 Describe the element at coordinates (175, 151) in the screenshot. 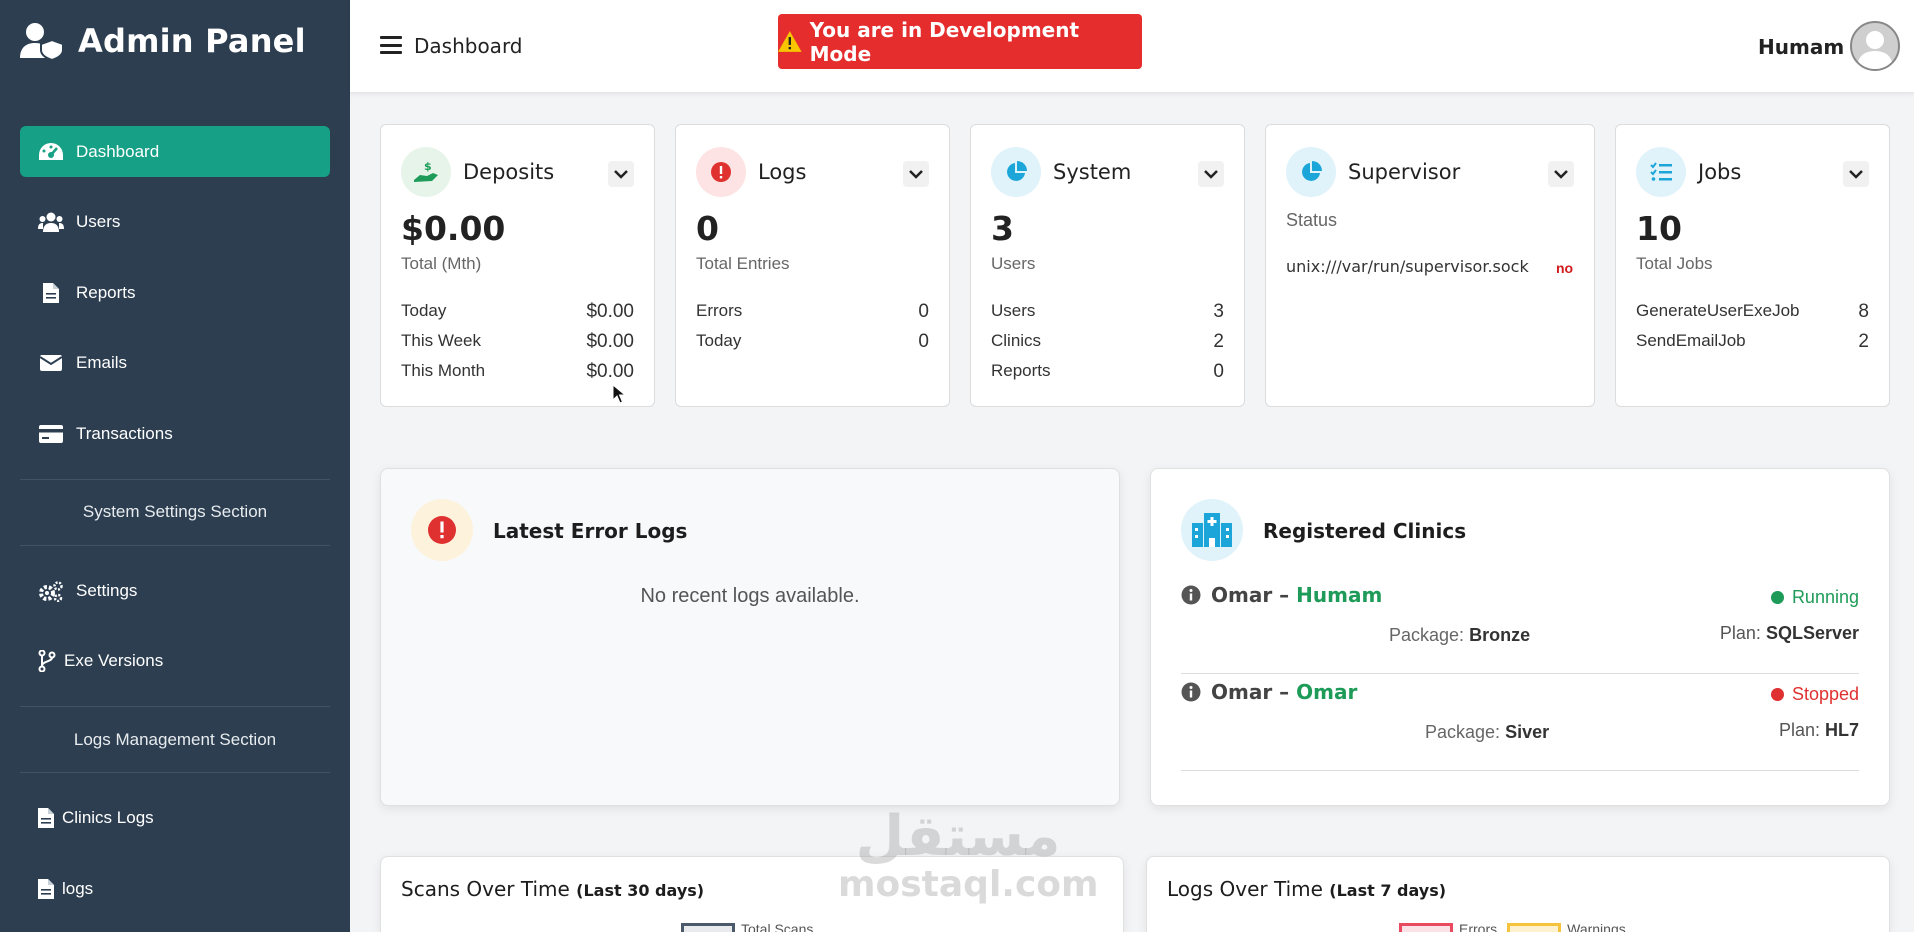

I see `sidebar-item-dashboard: Dashboard` at that location.